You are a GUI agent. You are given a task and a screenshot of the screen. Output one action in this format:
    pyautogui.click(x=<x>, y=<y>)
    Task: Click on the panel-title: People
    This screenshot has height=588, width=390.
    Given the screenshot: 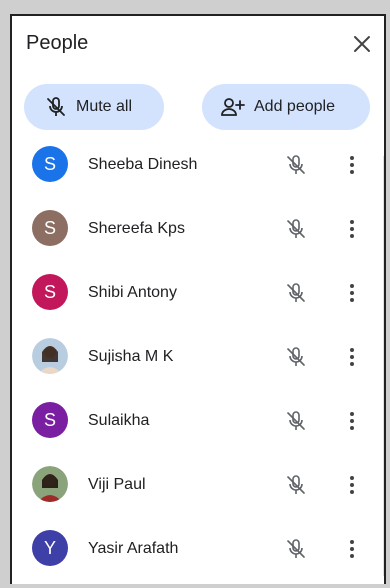 What is the action you would take?
    pyautogui.click(x=57, y=43)
    